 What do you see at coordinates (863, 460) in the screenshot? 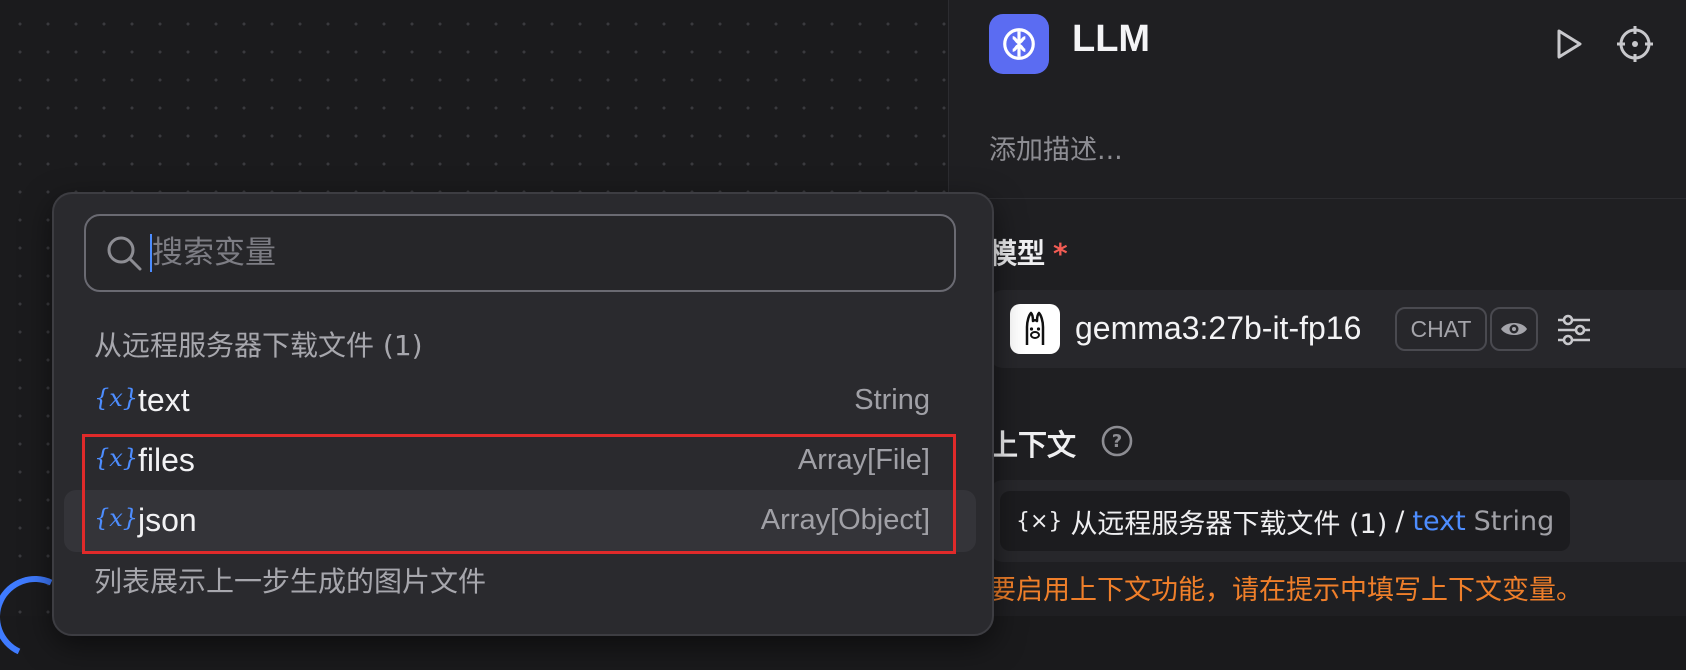
I see `variable-type: Array[File]` at bounding box center [863, 460].